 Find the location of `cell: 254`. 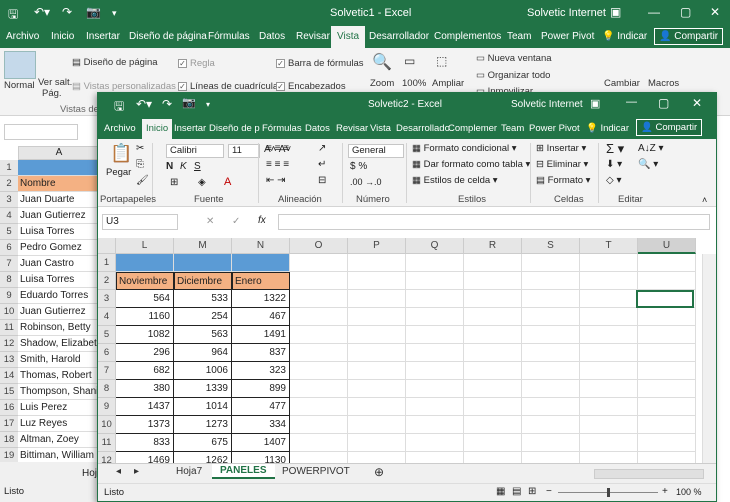

cell: 254 is located at coordinates (203, 317).